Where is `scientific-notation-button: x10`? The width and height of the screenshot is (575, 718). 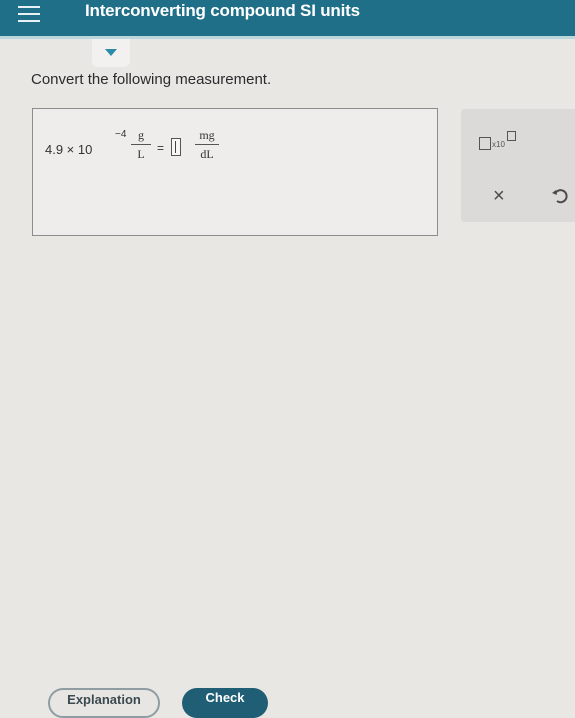 scientific-notation-button: x10 is located at coordinates (502, 142).